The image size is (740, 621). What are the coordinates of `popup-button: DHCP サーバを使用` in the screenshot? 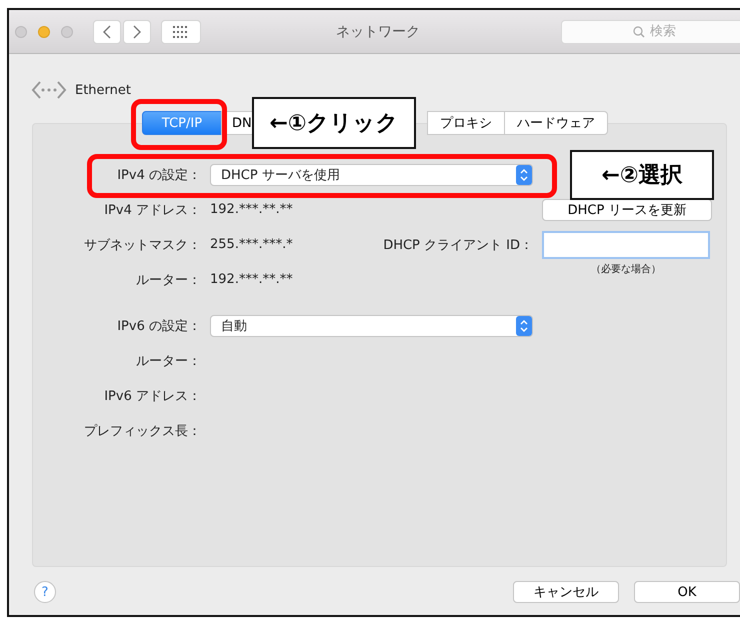 It's located at (371, 175).